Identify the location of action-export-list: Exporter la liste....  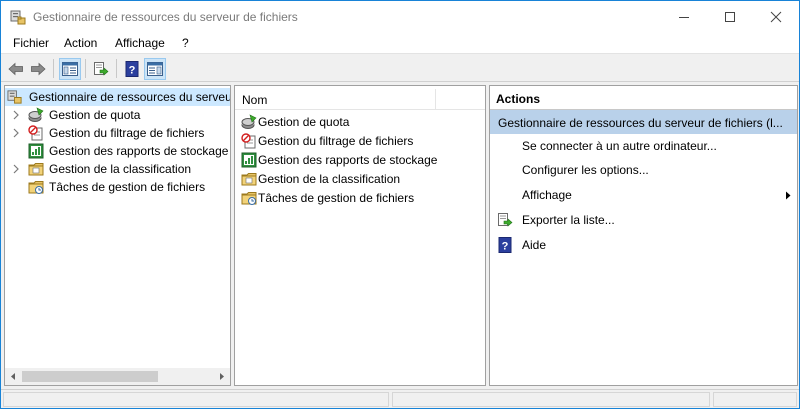
(643, 220).